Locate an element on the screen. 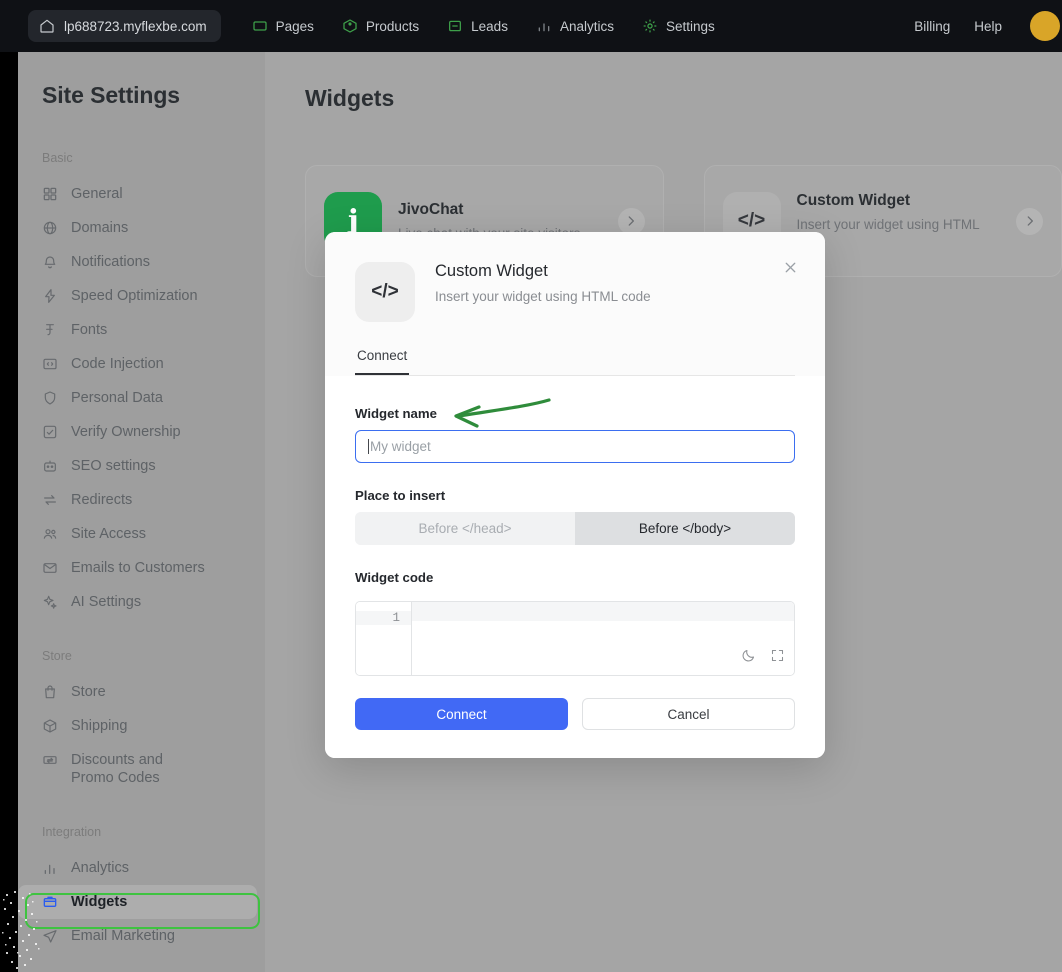 The height and width of the screenshot is (972, 1062). sidebar-item-verify-ownership: Verify Ownership is located at coordinates (137, 432).